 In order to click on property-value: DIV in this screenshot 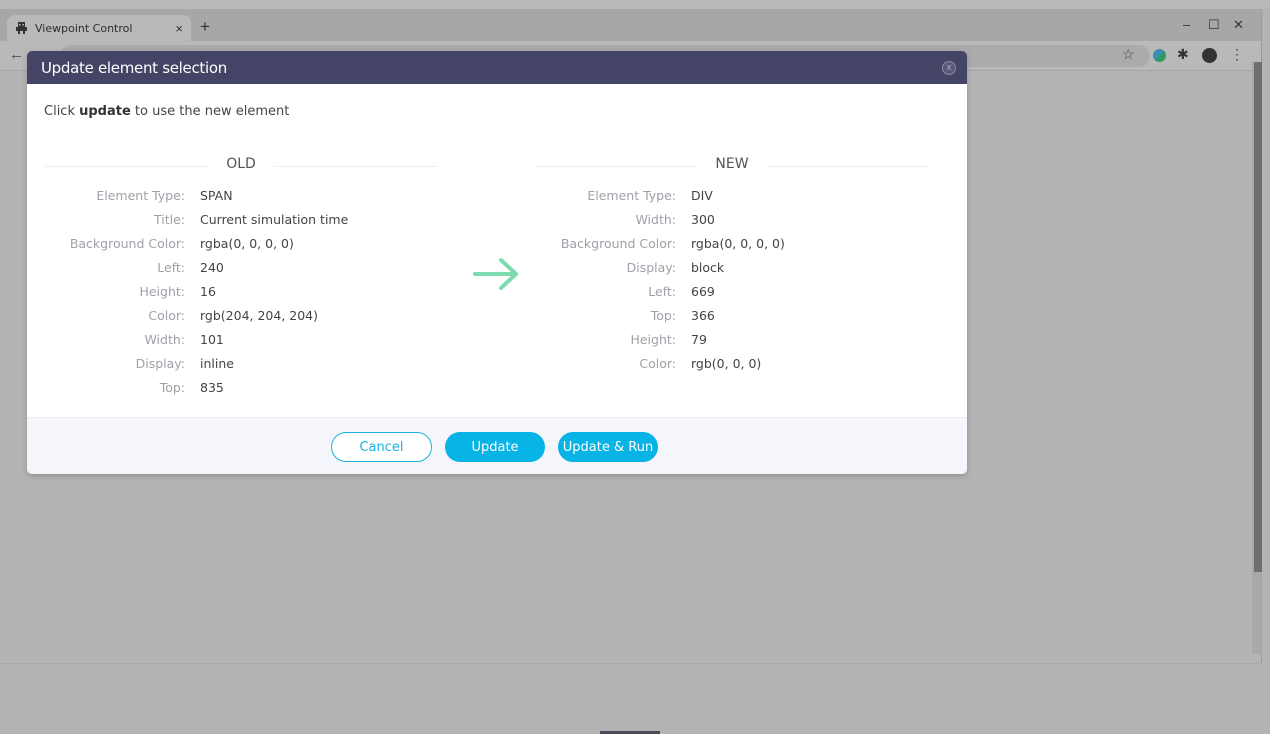, I will do `click(702, 195)`.